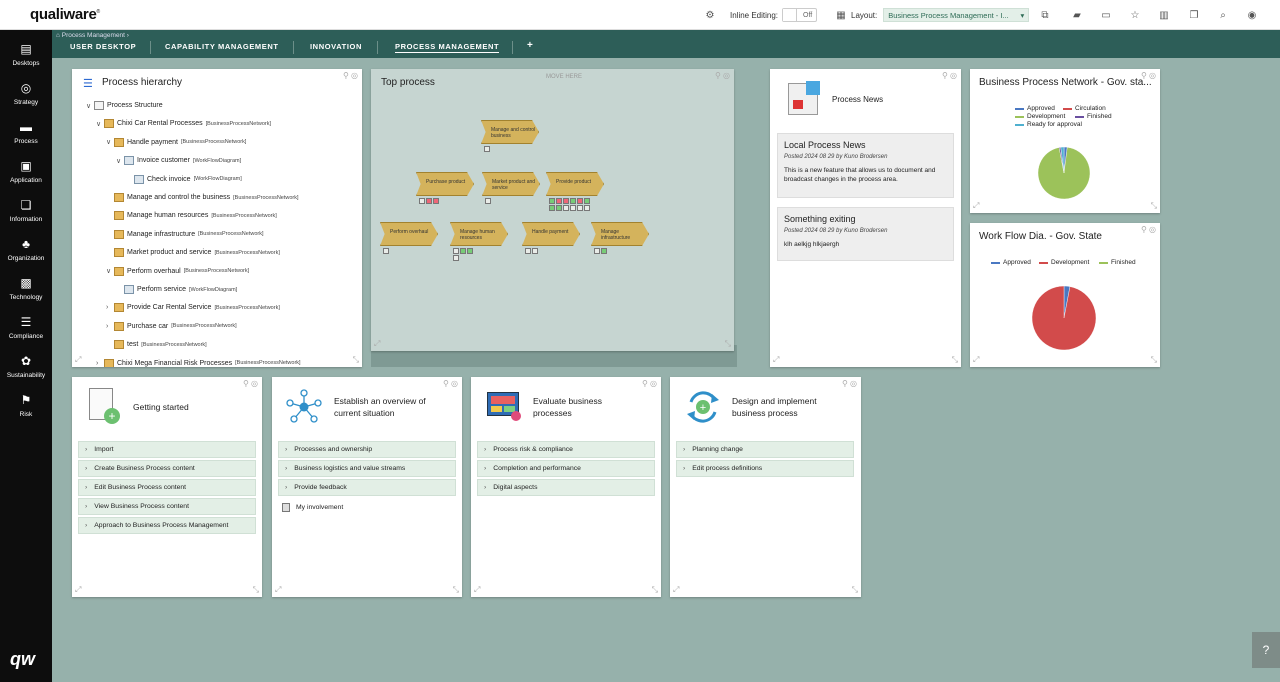 This screenshot has width=1280, height=682. I want to click on tree-node: Check invoice [WorkFlowDiagram], so click(184, 179).